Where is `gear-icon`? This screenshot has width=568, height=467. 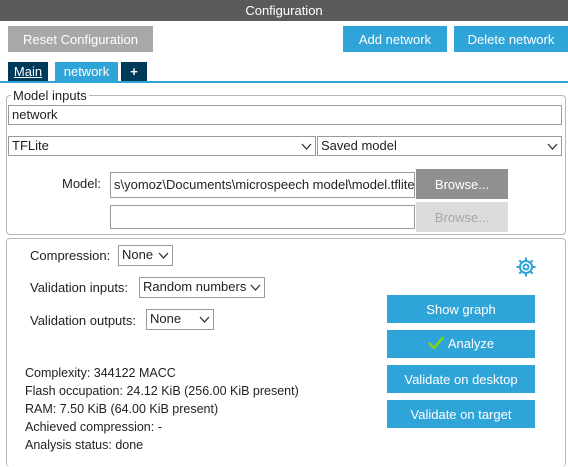
gear-icon is located at coordinates (526, 267).